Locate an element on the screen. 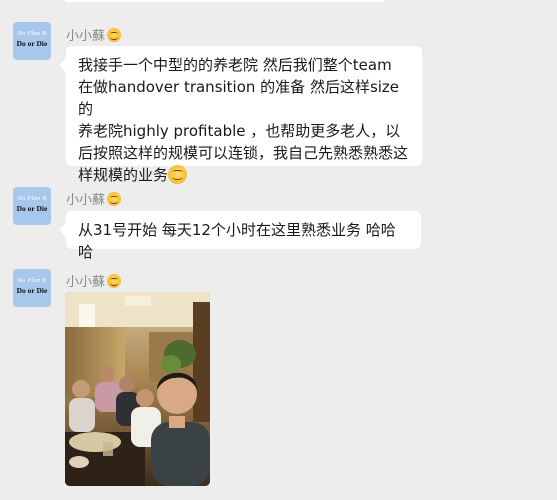 The width and height of the screenshot is (557, 500). message-line: 养老院highly profitable ，也帮助更多老人，以 is located at coordinates (239, 131).